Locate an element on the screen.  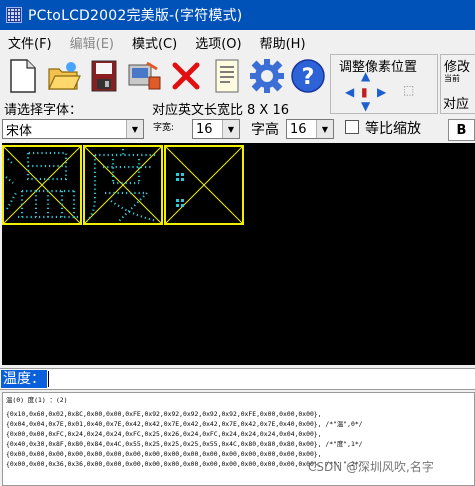
font-select-value: 宋体 is located at coordinates (19, 131).